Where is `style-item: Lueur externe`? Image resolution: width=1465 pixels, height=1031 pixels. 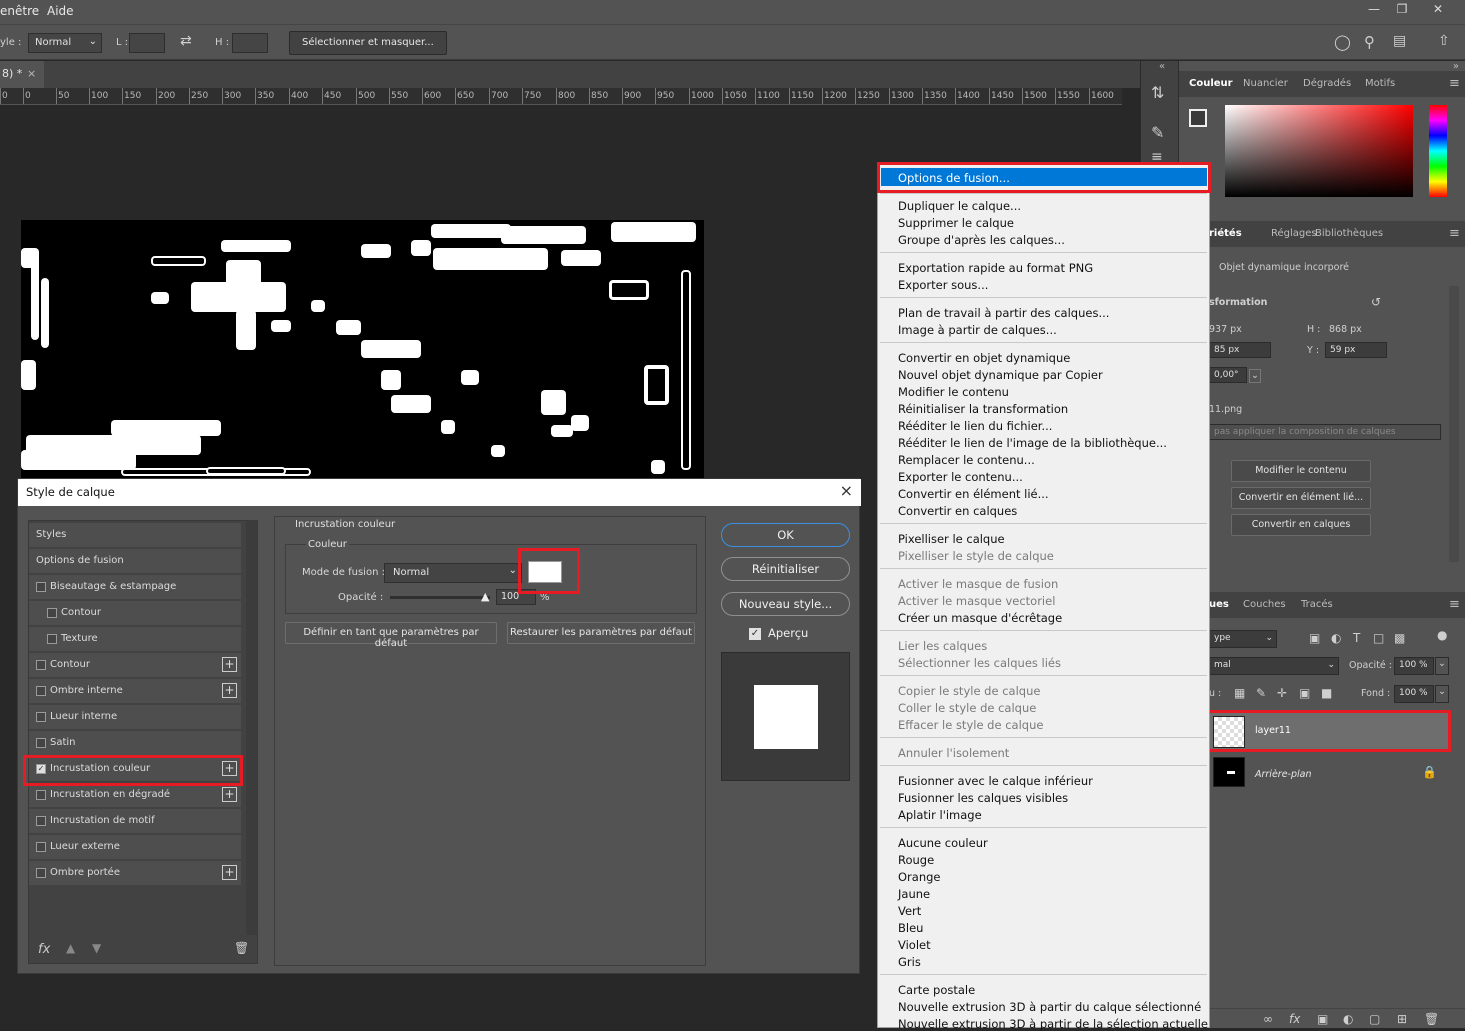 style-item: Lueur externe is located at coordinates (135, 847).